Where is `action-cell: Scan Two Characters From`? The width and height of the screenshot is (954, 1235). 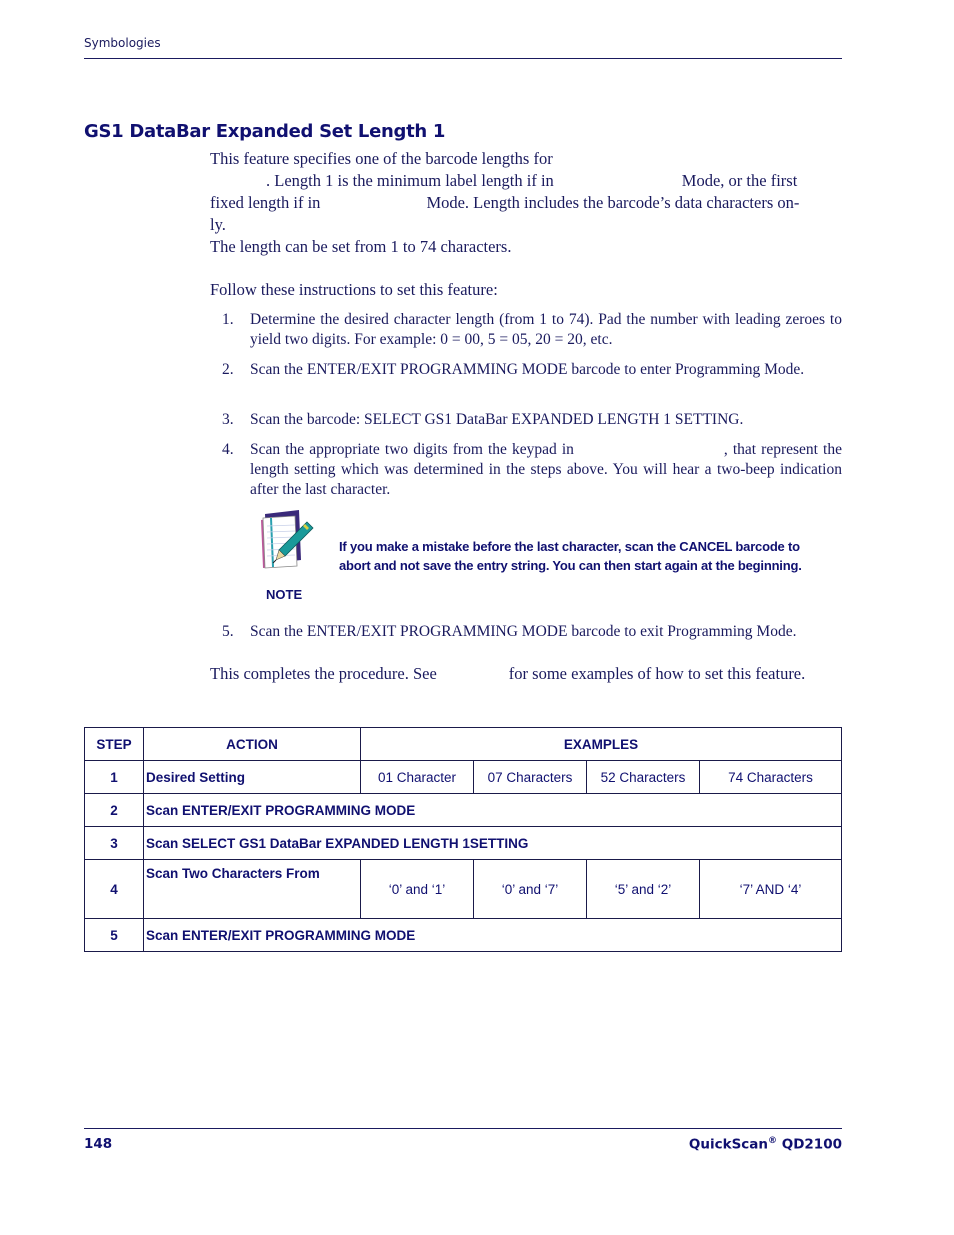
action-cell: Scan Two Characters From is located at coordinates (252, 889).